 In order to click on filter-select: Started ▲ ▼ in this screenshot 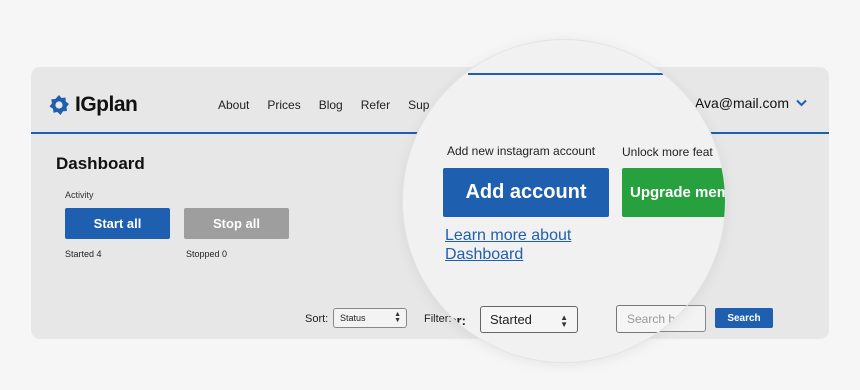, I will do `click(529, 319)`.